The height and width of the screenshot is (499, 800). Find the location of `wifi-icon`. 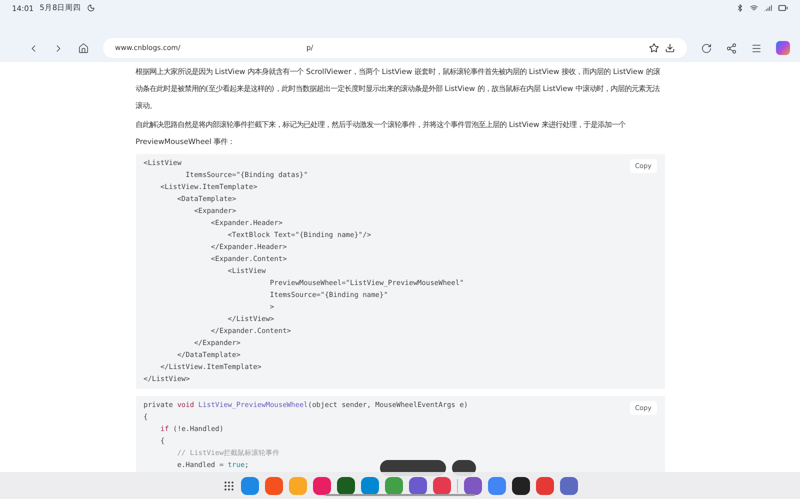

wifi-icon is located at coordinates (754, 8).